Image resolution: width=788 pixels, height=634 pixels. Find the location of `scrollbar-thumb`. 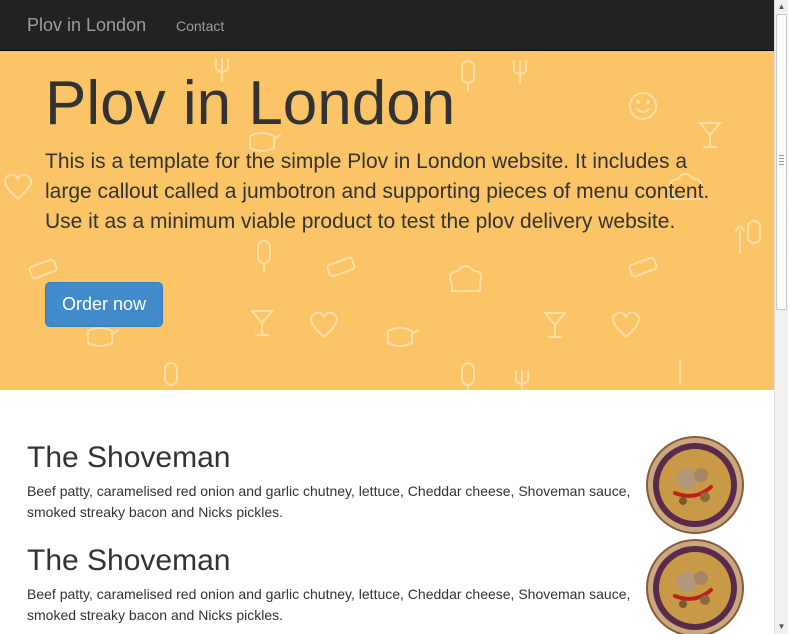

scrollbar-thumb is located at coordinates (781, 162).